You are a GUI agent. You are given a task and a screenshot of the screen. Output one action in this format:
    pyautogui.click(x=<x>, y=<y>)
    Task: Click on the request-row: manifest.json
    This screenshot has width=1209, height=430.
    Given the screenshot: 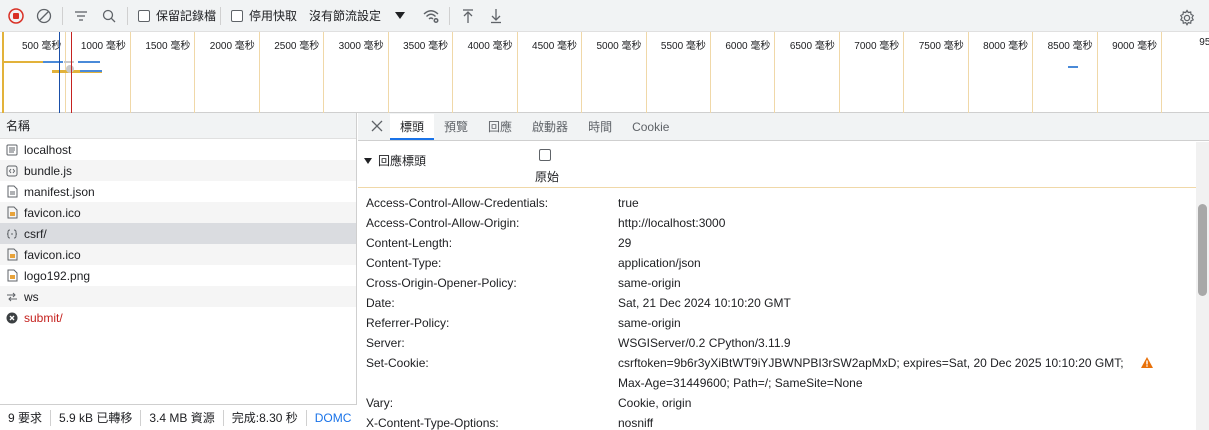 What is the action you would take?
    pyautogui.click(x=178, y=191)
    